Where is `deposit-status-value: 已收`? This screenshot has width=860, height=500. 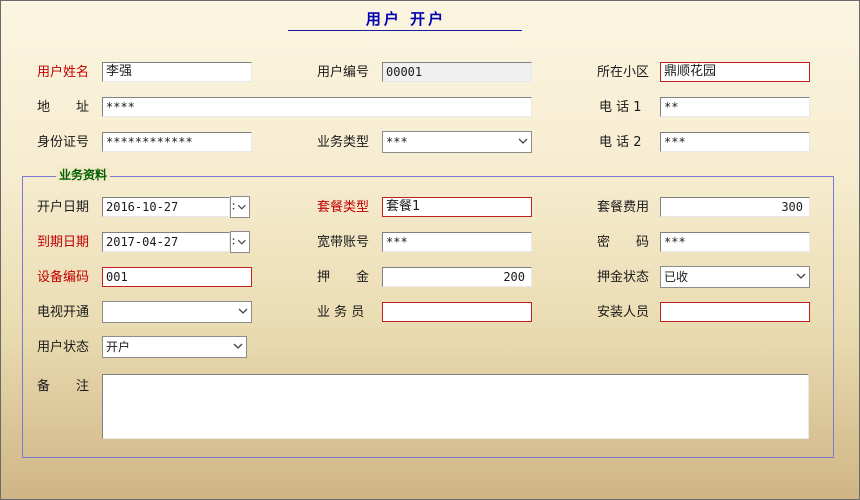
deposit-status-value: 已收 is located at coordinates (676, 277).